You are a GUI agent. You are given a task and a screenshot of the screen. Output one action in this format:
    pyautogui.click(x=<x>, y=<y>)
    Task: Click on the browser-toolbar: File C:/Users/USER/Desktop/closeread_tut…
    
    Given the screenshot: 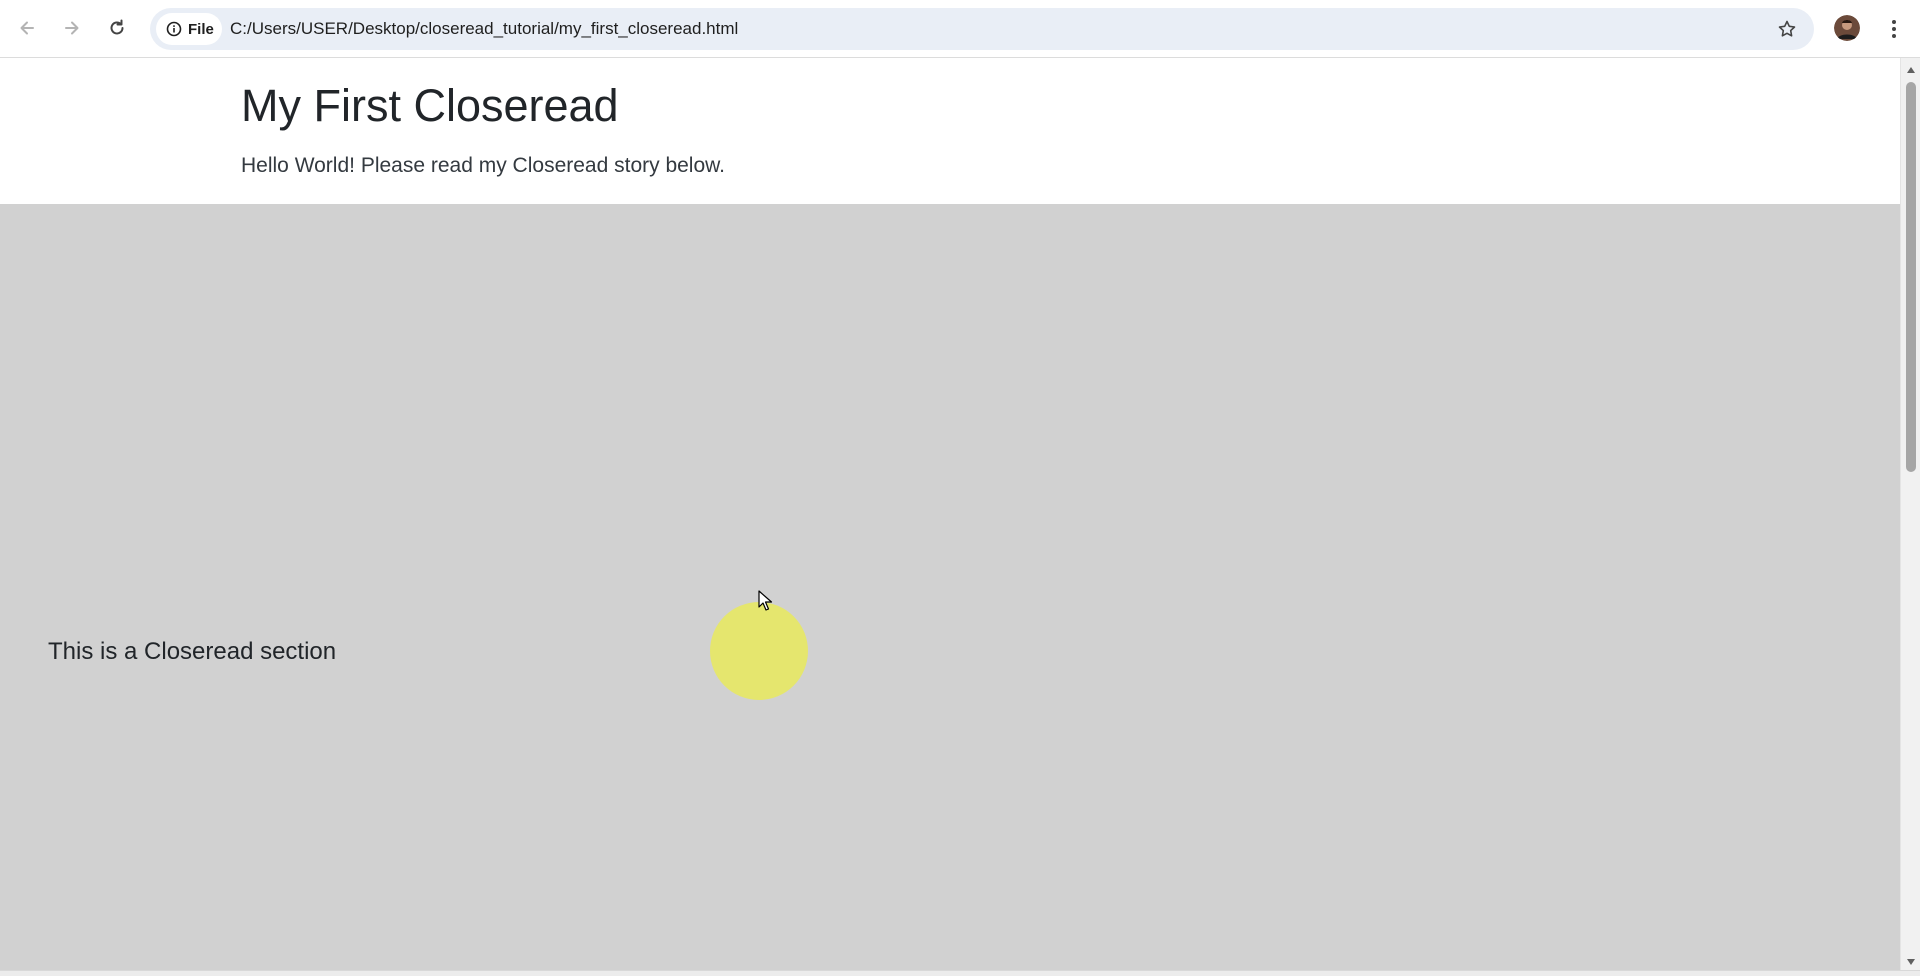 What is the action you would take?
    pyautogui.click(x=960, y=29)
    